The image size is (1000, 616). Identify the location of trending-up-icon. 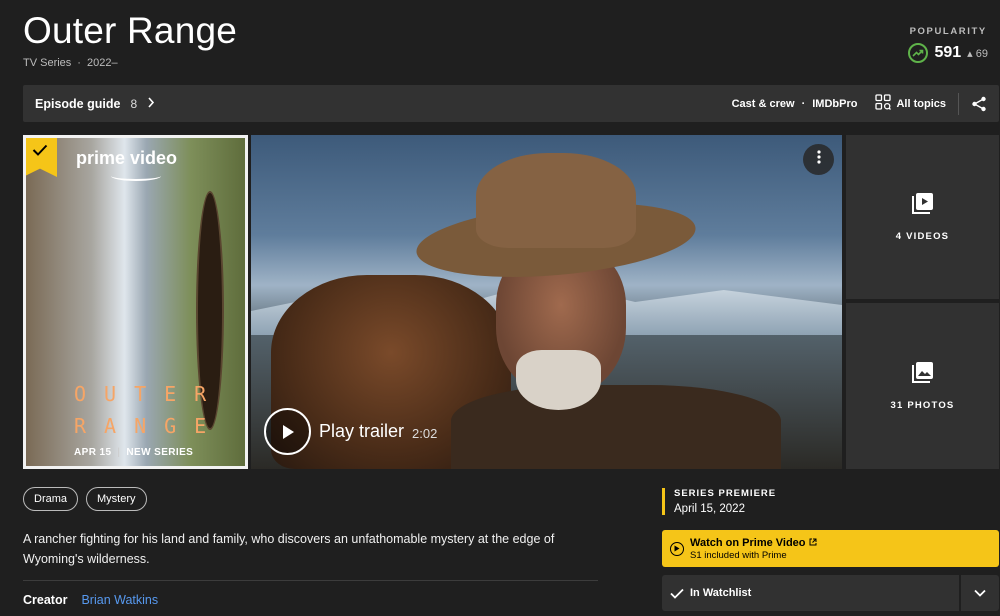
(918, 53).